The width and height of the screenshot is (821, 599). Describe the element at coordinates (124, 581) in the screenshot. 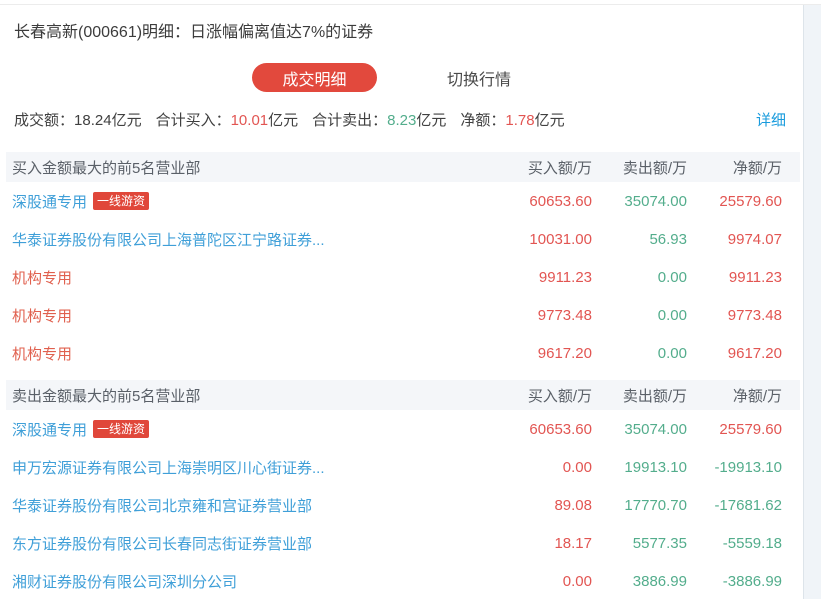

I see `broker-link: 湘财证券股份有限公司深圳分公司` at that location.